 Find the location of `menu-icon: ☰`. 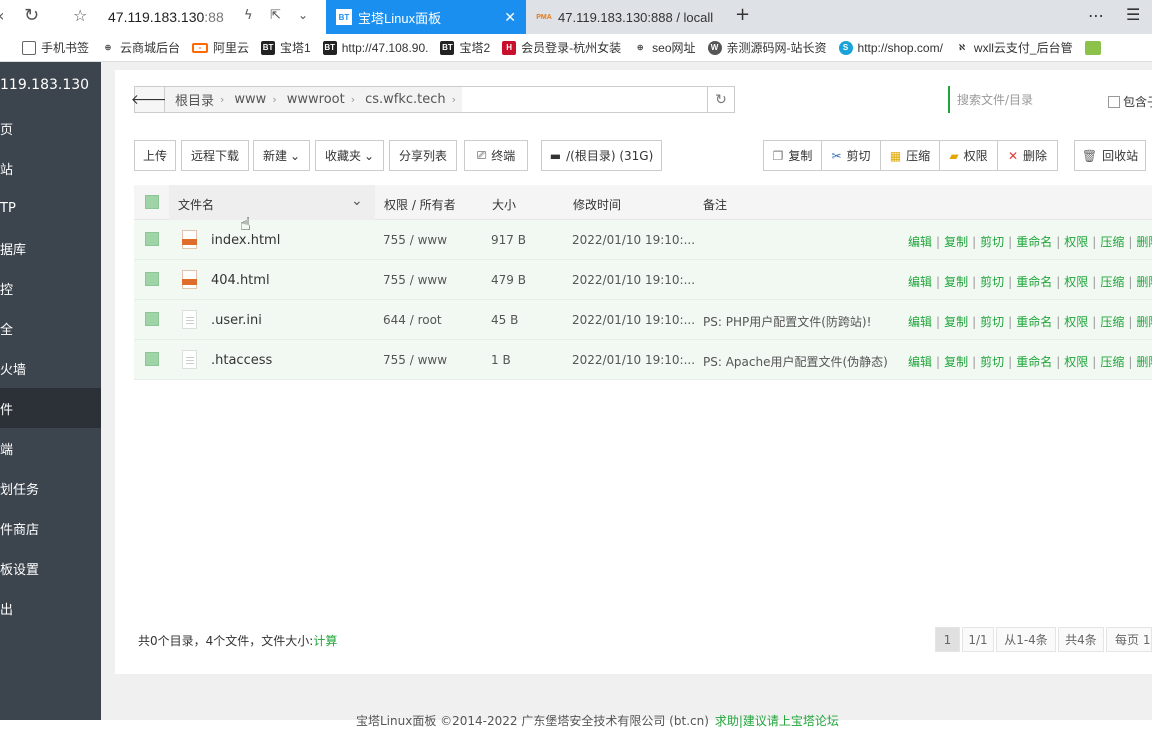

menu-icon: ☰ is located at coordinates (1133, 15).